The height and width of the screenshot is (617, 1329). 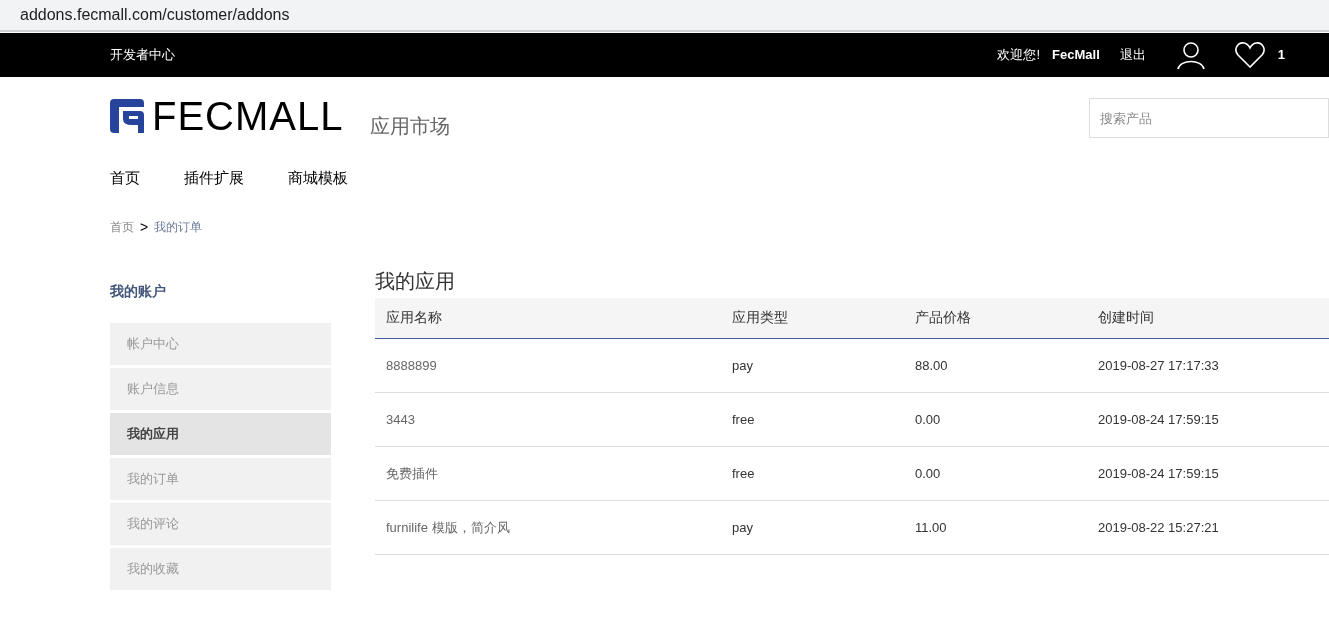 I want to click on column-header: 应用类型, so click(x=812, y=318).